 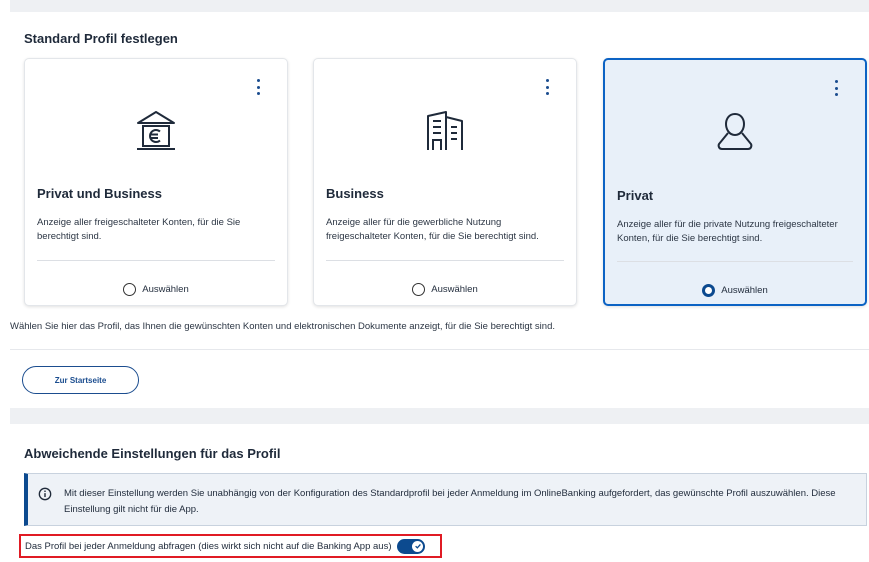 What do you see at coordinates (152, 453) in the screenshot?
I see `section-title-profile-settings: Abweichende Einstellungen für das Profil` at bounding box center [152, 453].